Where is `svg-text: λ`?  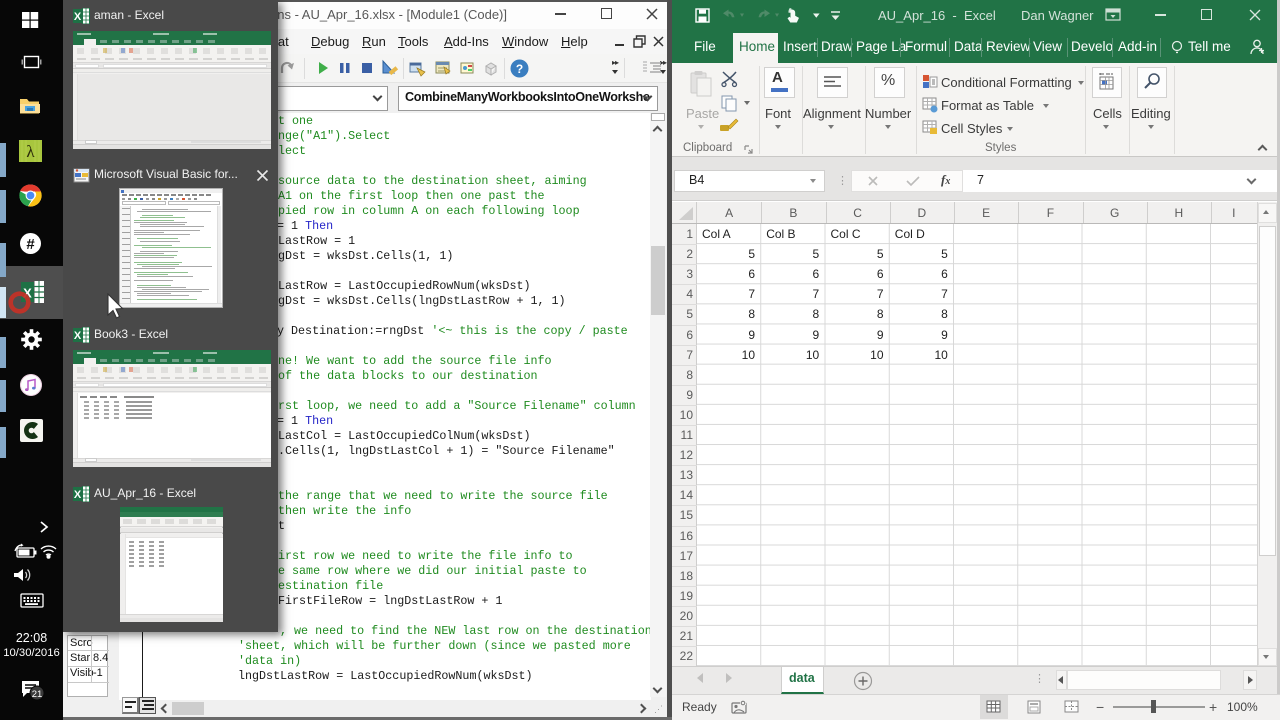 svg-text: λ is located at coordinates (30, 151).